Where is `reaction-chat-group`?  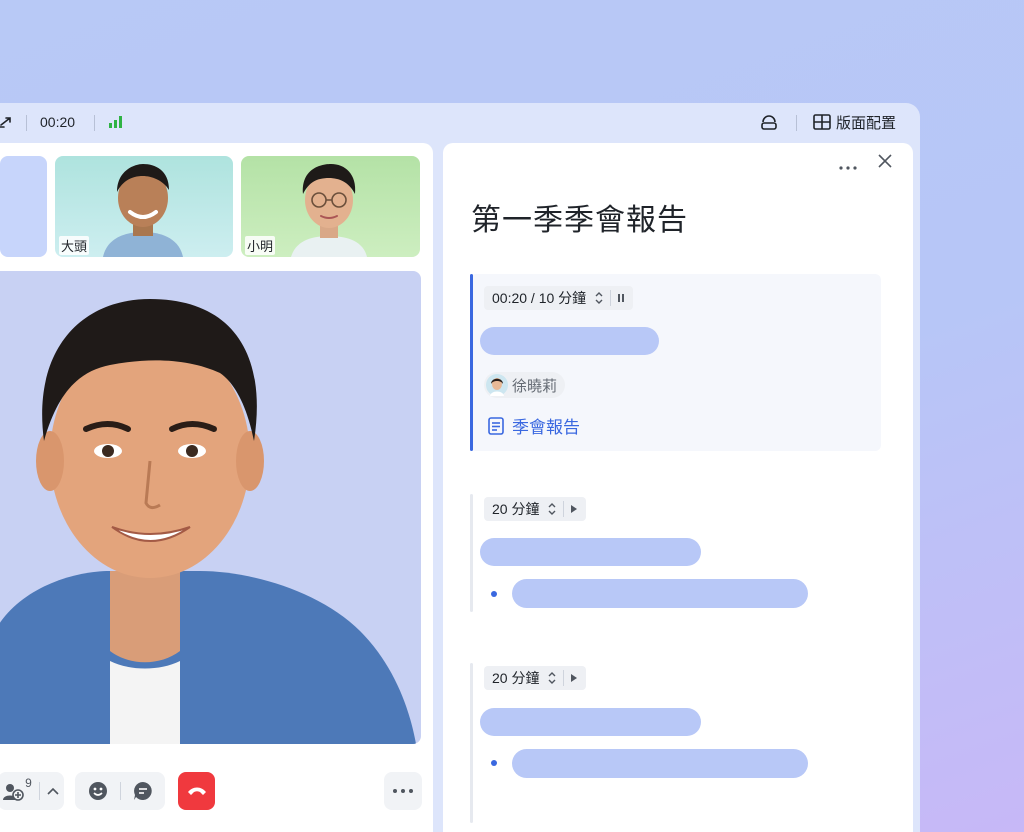
reaction-chat-group is located at coordinates (120, 791).